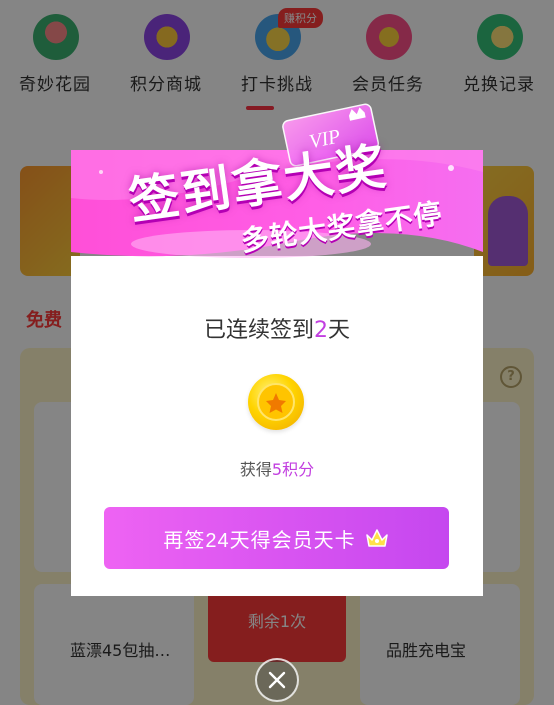 This screenshot has height=705, width=554. Describe the element at coordinates (321, 330) in the screenshot. I see `streak-days: 2` at that location.